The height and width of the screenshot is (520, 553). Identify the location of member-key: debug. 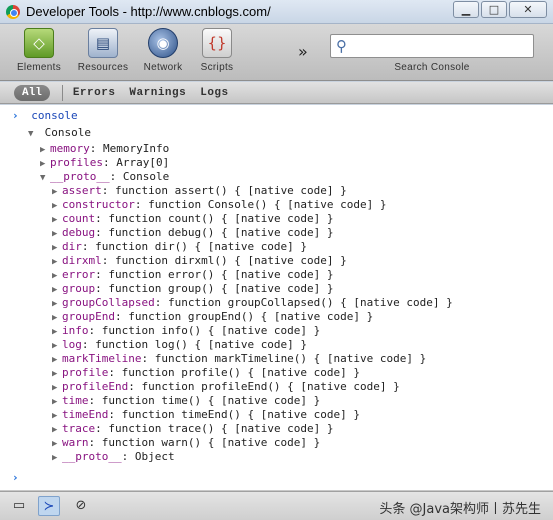
(79, 232).